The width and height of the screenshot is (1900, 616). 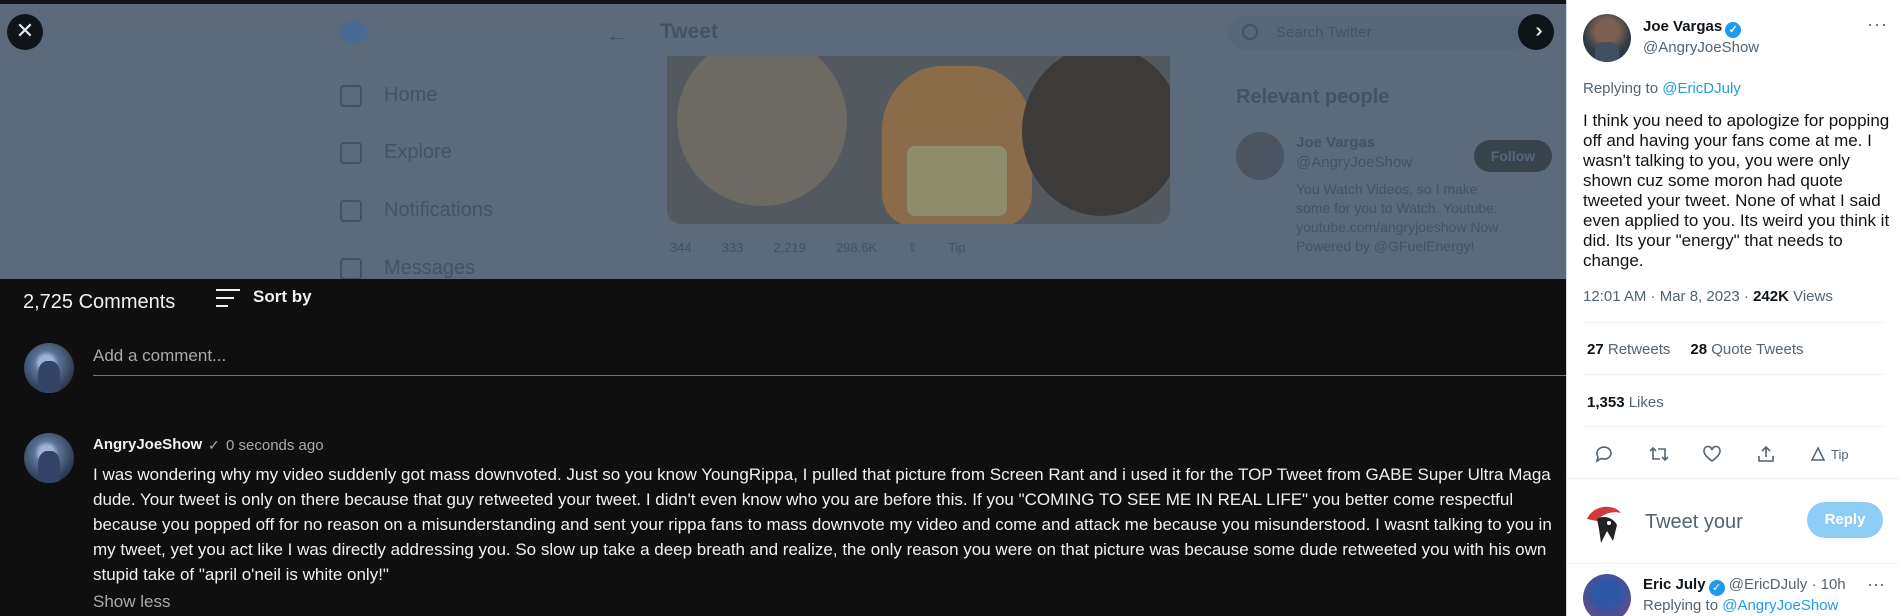 I want to click on reply-button: Reply, so click(x=1845, y=520).